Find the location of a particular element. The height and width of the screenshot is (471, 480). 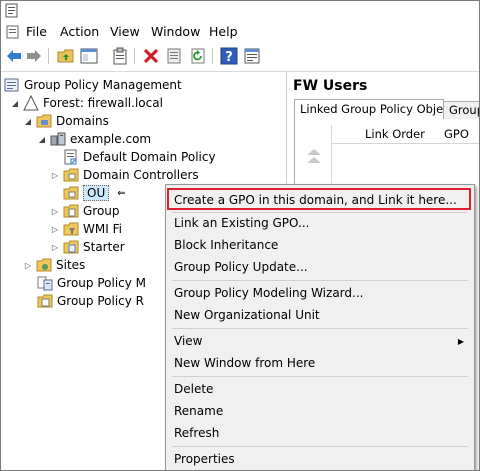

menu-item-delete: Delete is located at coordinates (193, 389).